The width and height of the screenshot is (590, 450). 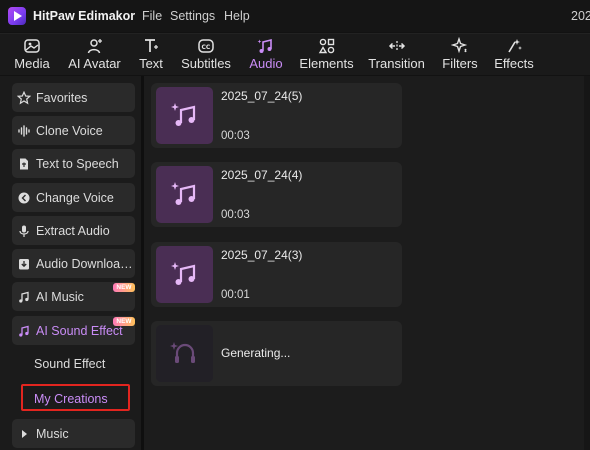 What do you see at coordinates (151, 63) in the screenshot?
I see `tab-label: Text` at bounding box center [151, 63].